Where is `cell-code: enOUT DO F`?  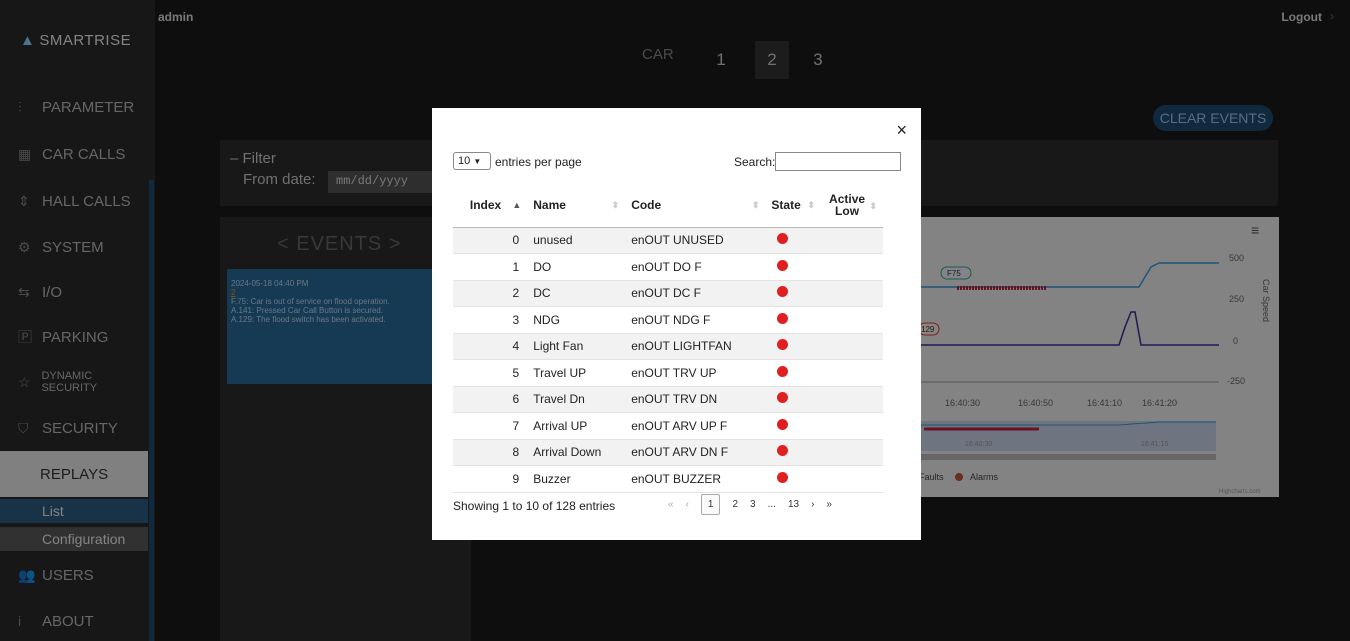 cell-code: enOUT DO F is located at coordinates (695, 267).